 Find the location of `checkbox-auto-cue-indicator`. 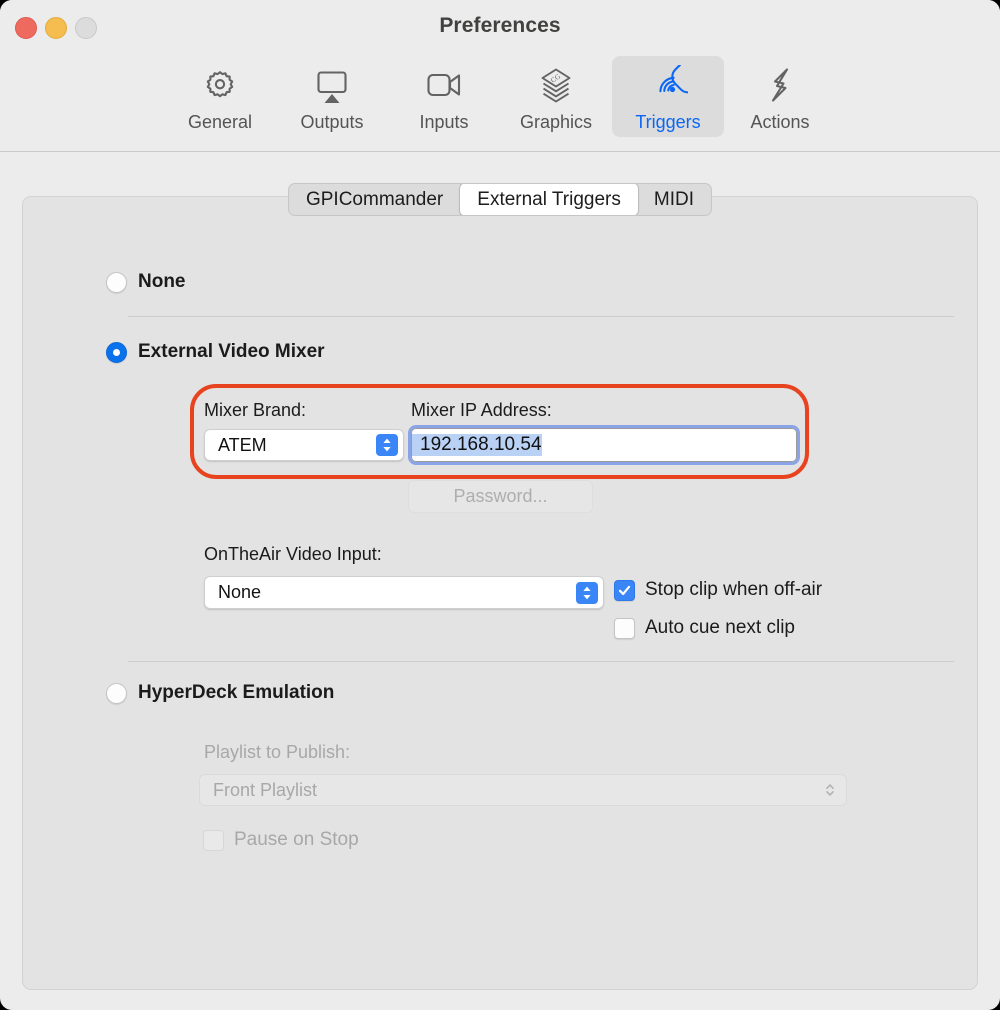

checkbox-auto-cue-indicator is located at coordinates (624, 628).